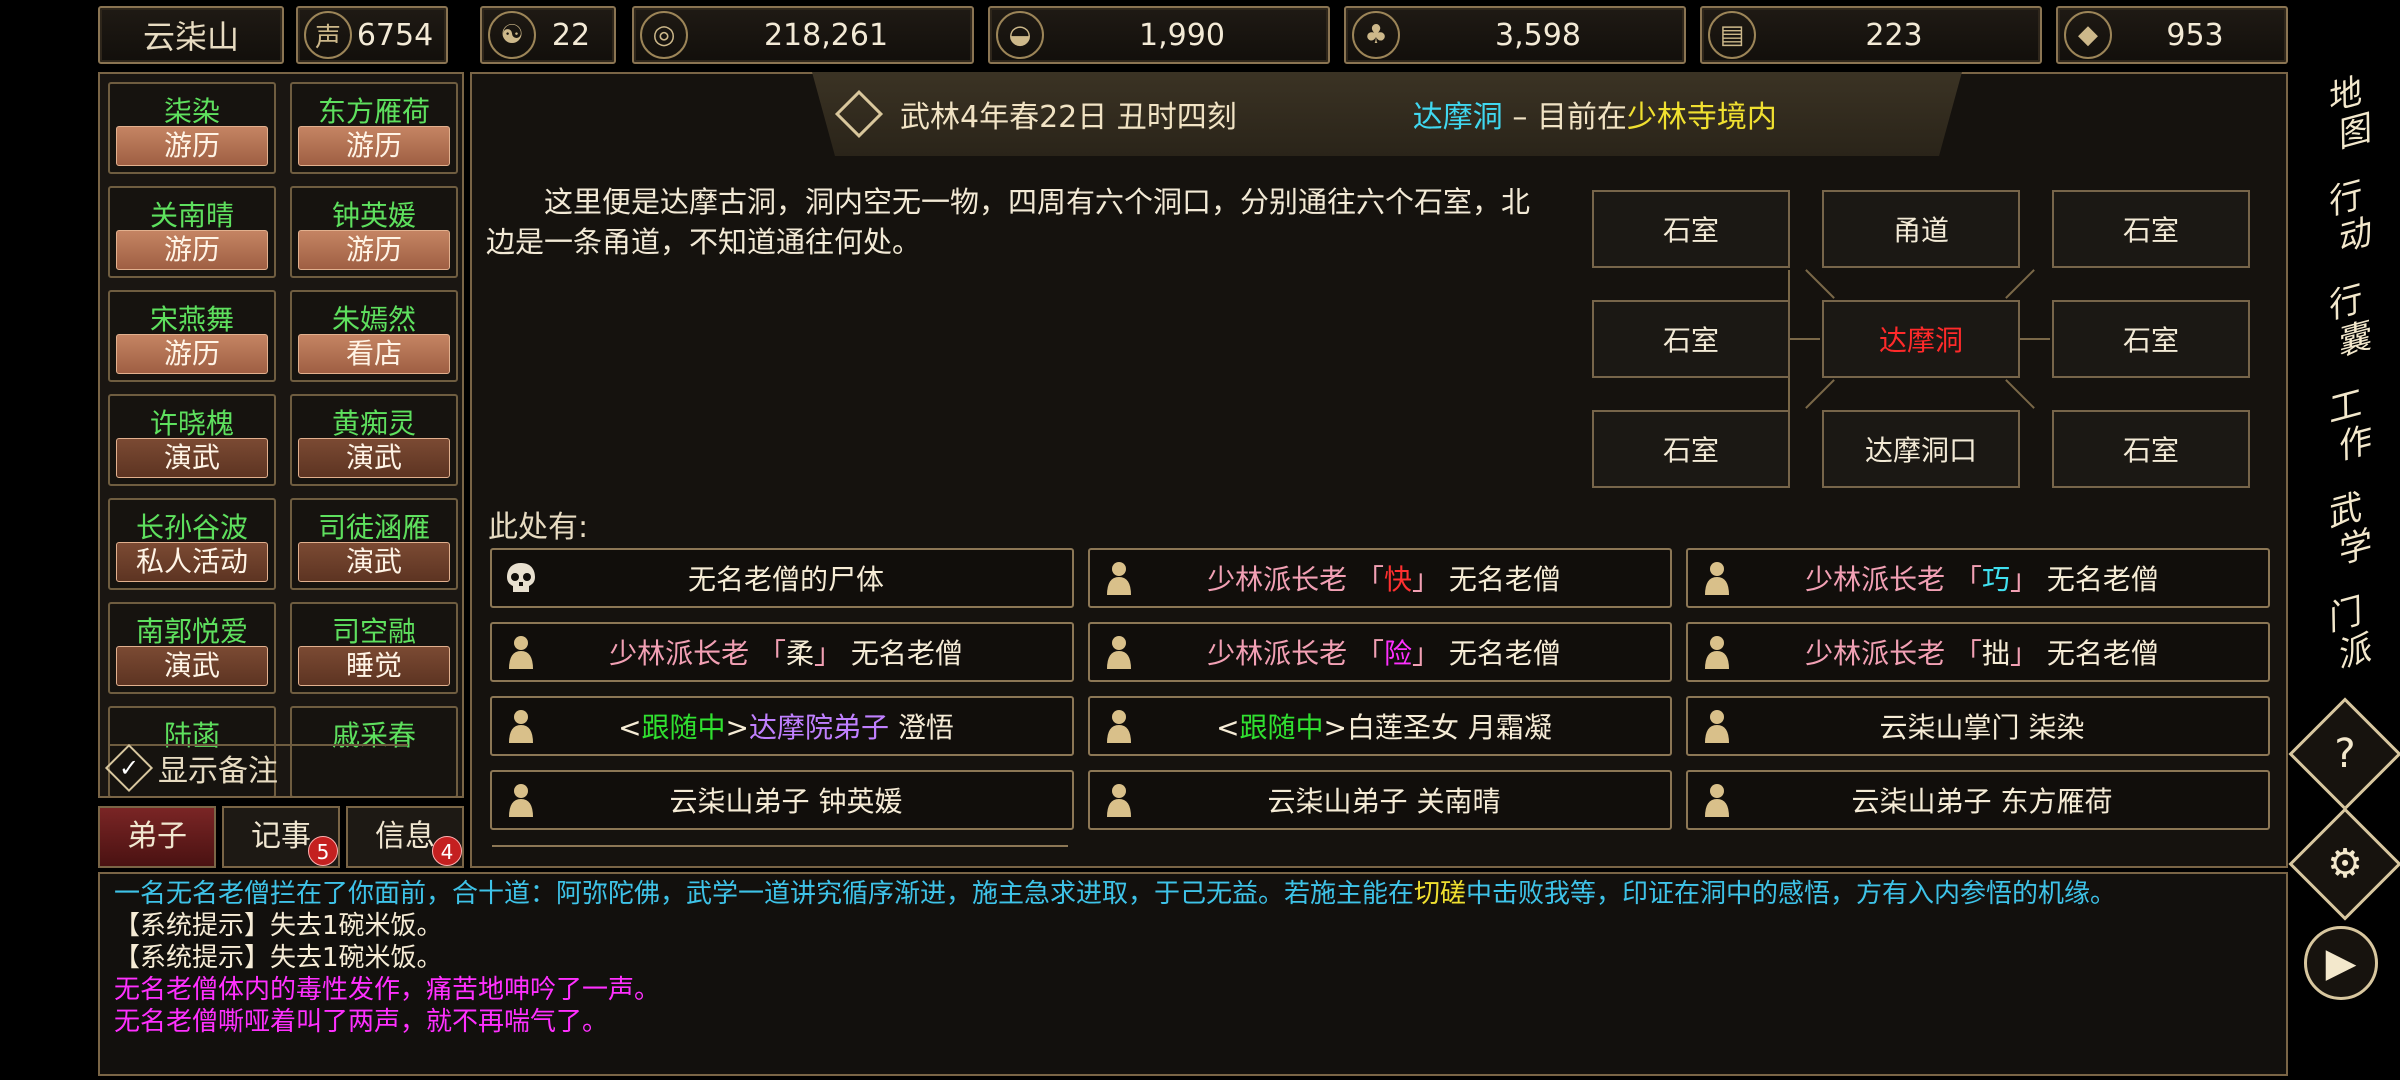 This screenshot has height=1080, width=2400. What do you see at coordinates (782, 578) in the screenshot?
I see `entity-button: 无名老僧的尸体` at bounding box center [782, 578].